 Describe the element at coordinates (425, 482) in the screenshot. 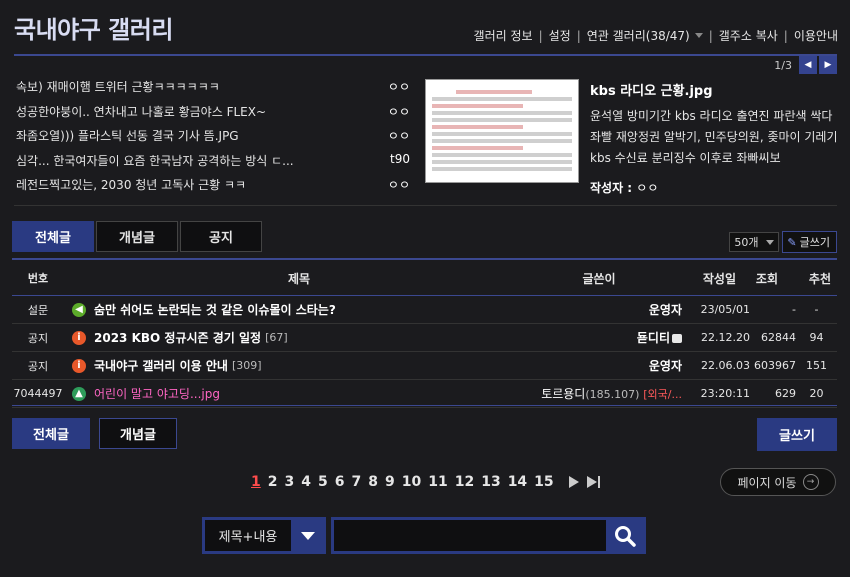

I see `pagination: 1 2 3 4 5 6 7 8 9 10 11 12 13 14 15` at that location.